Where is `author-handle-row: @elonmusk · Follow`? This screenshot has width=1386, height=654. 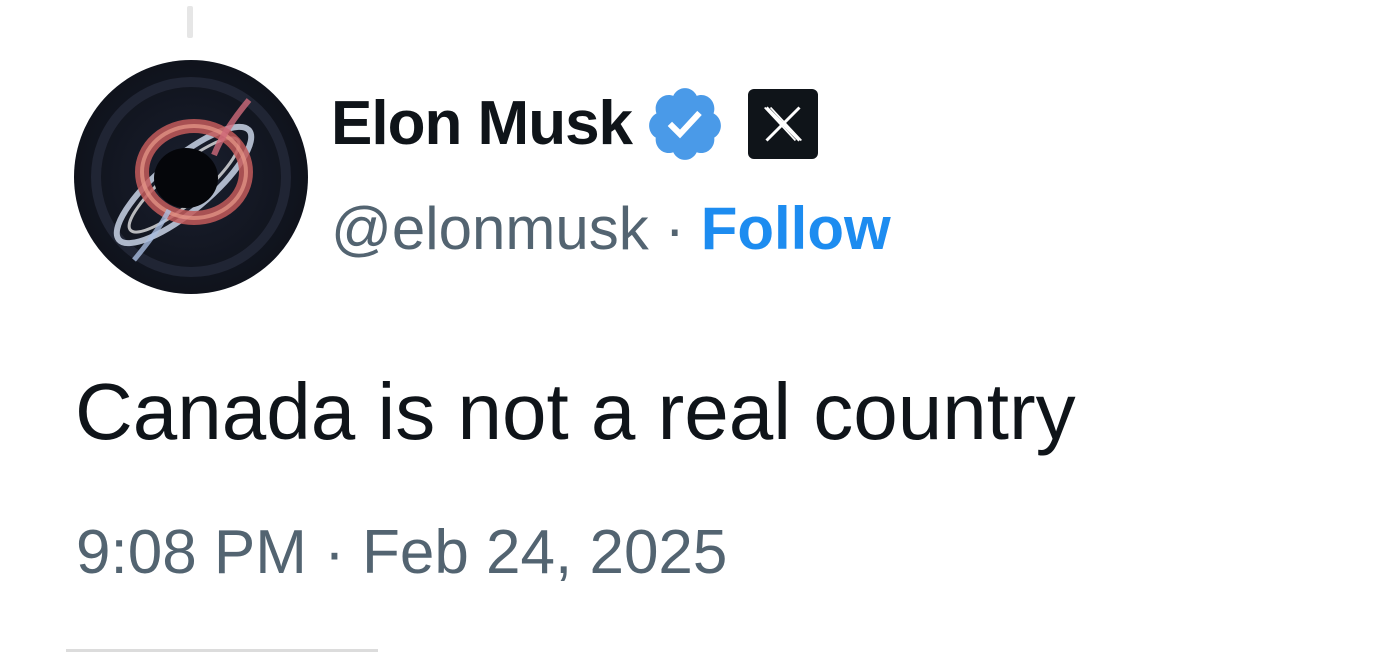
author-handle-row: @elonmusk · Follow is located at coordinates (611, 229).